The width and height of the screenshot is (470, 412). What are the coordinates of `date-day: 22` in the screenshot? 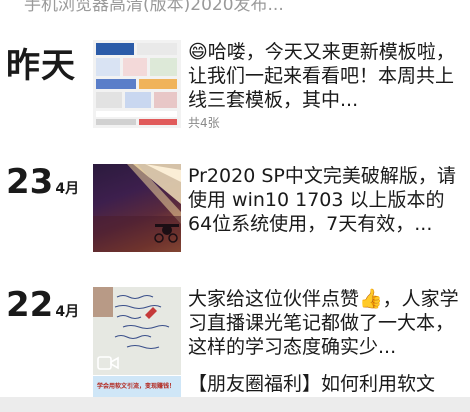 It's located at (30, 305).